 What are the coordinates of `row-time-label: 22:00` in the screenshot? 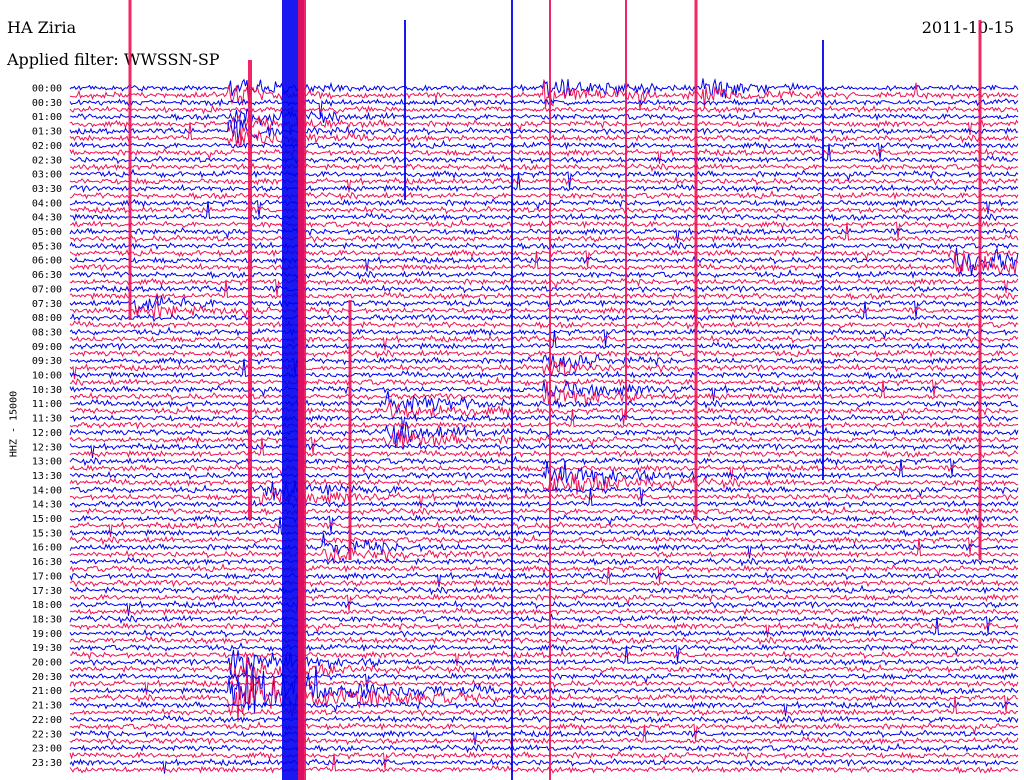 It's located at (47, 720).